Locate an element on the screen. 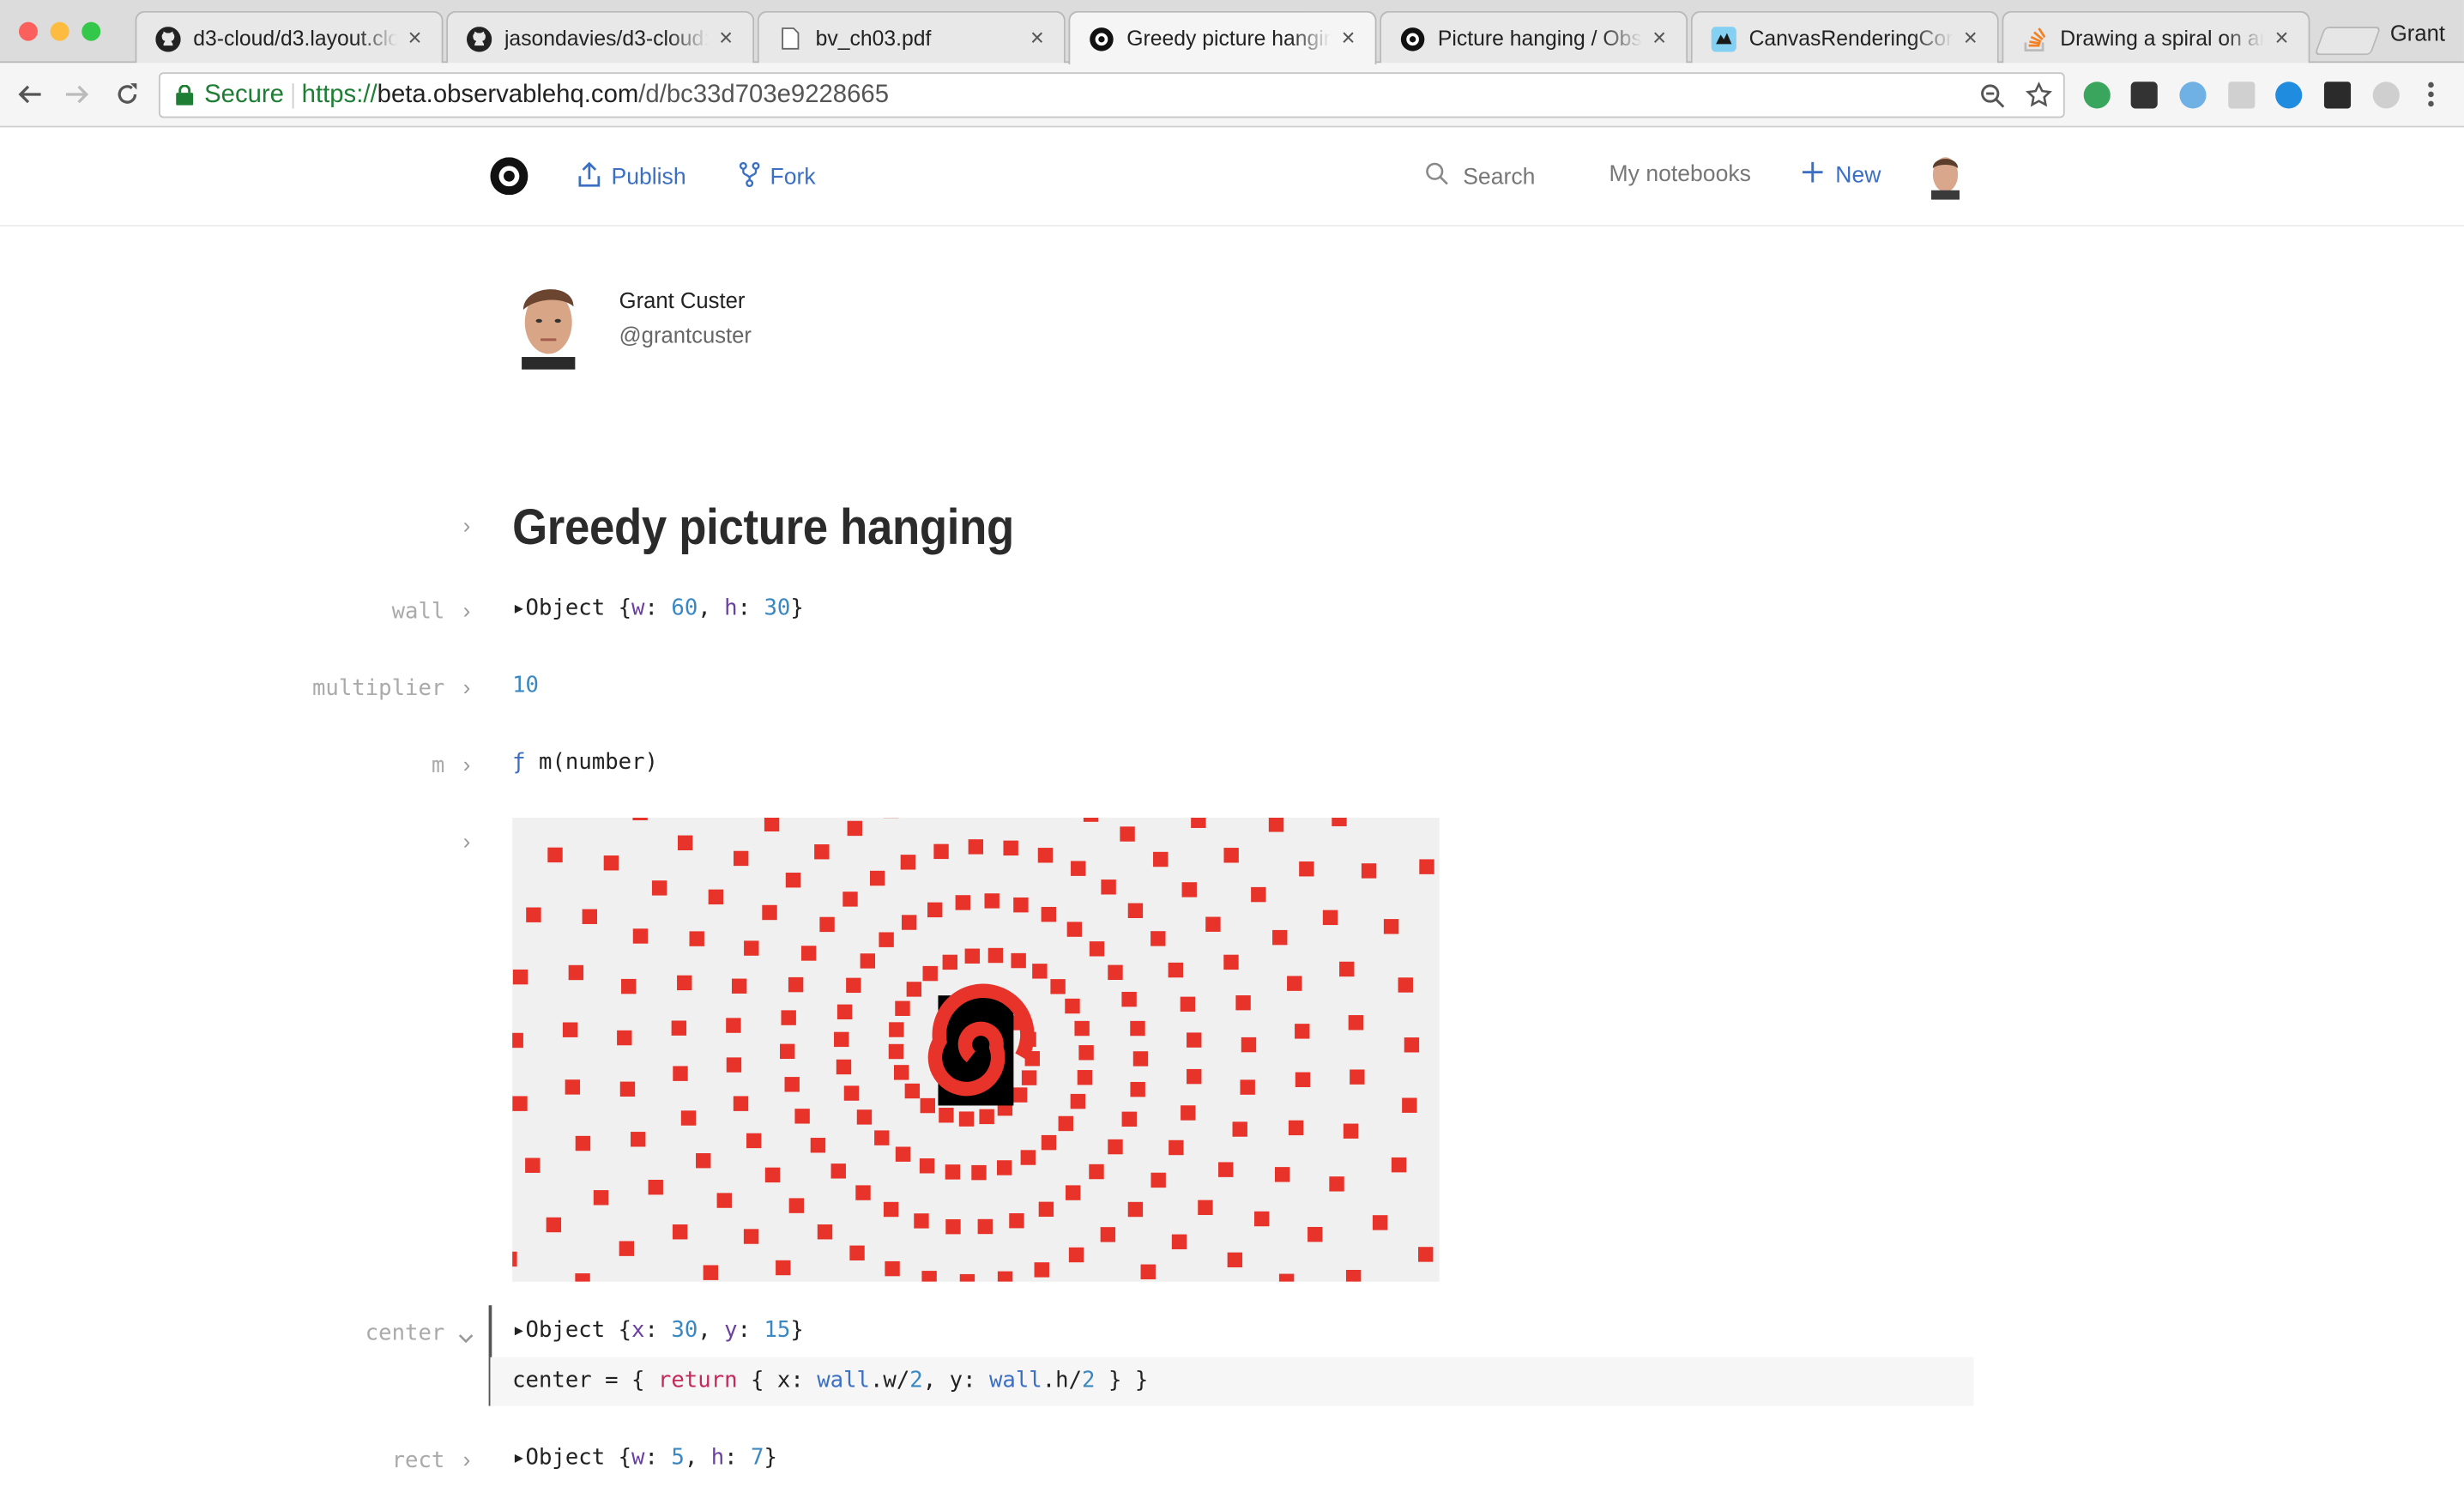 This screenshot has height=1505, width=2464. browser-tab: d3-cloud/d3.layout.cloud.js × is located at coordinates (289, 37).